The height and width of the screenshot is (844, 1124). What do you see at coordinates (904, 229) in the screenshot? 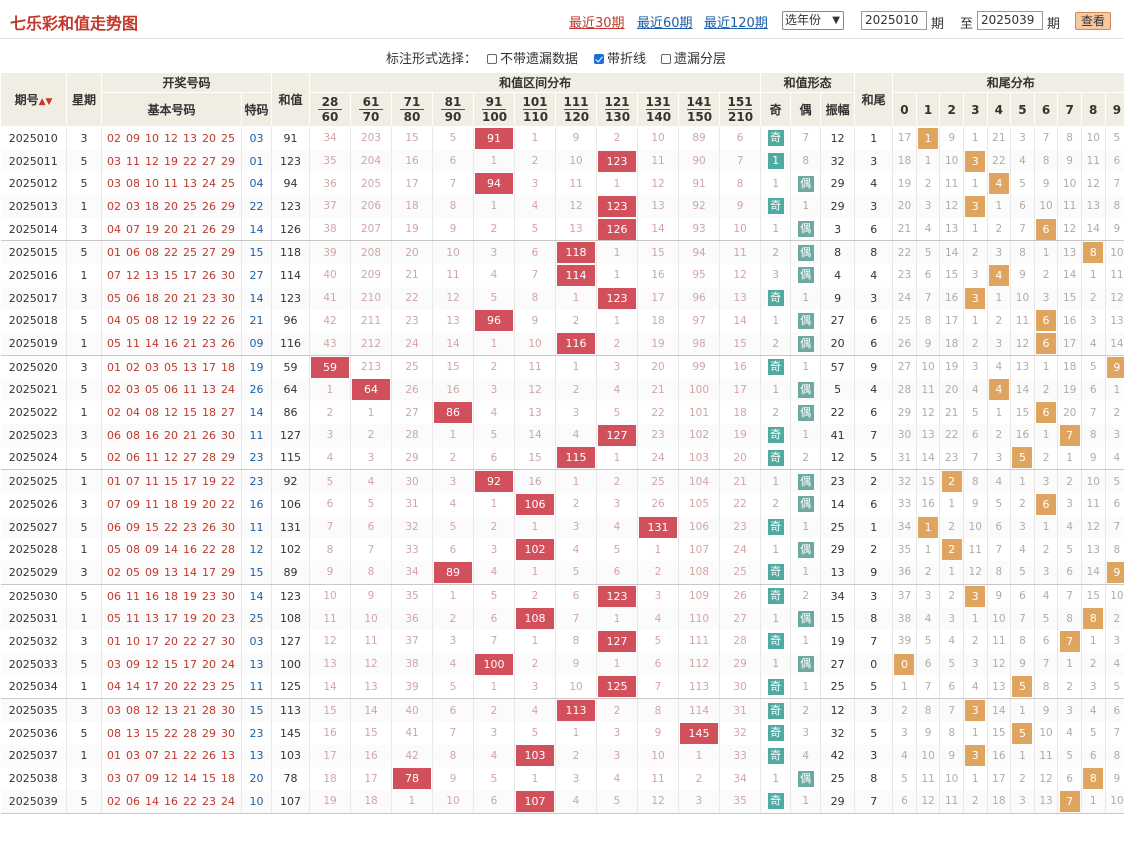
I see `tail-miss-cell: 21` at bounding box center [904, 229].